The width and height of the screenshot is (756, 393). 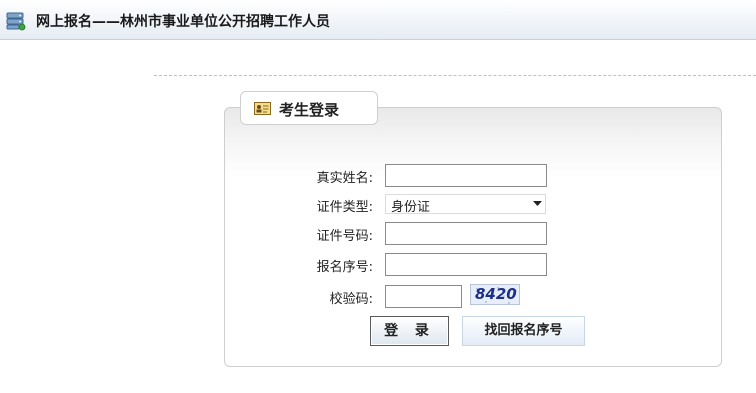 I want to click on id-card-icon, so click(x=262, y=108).